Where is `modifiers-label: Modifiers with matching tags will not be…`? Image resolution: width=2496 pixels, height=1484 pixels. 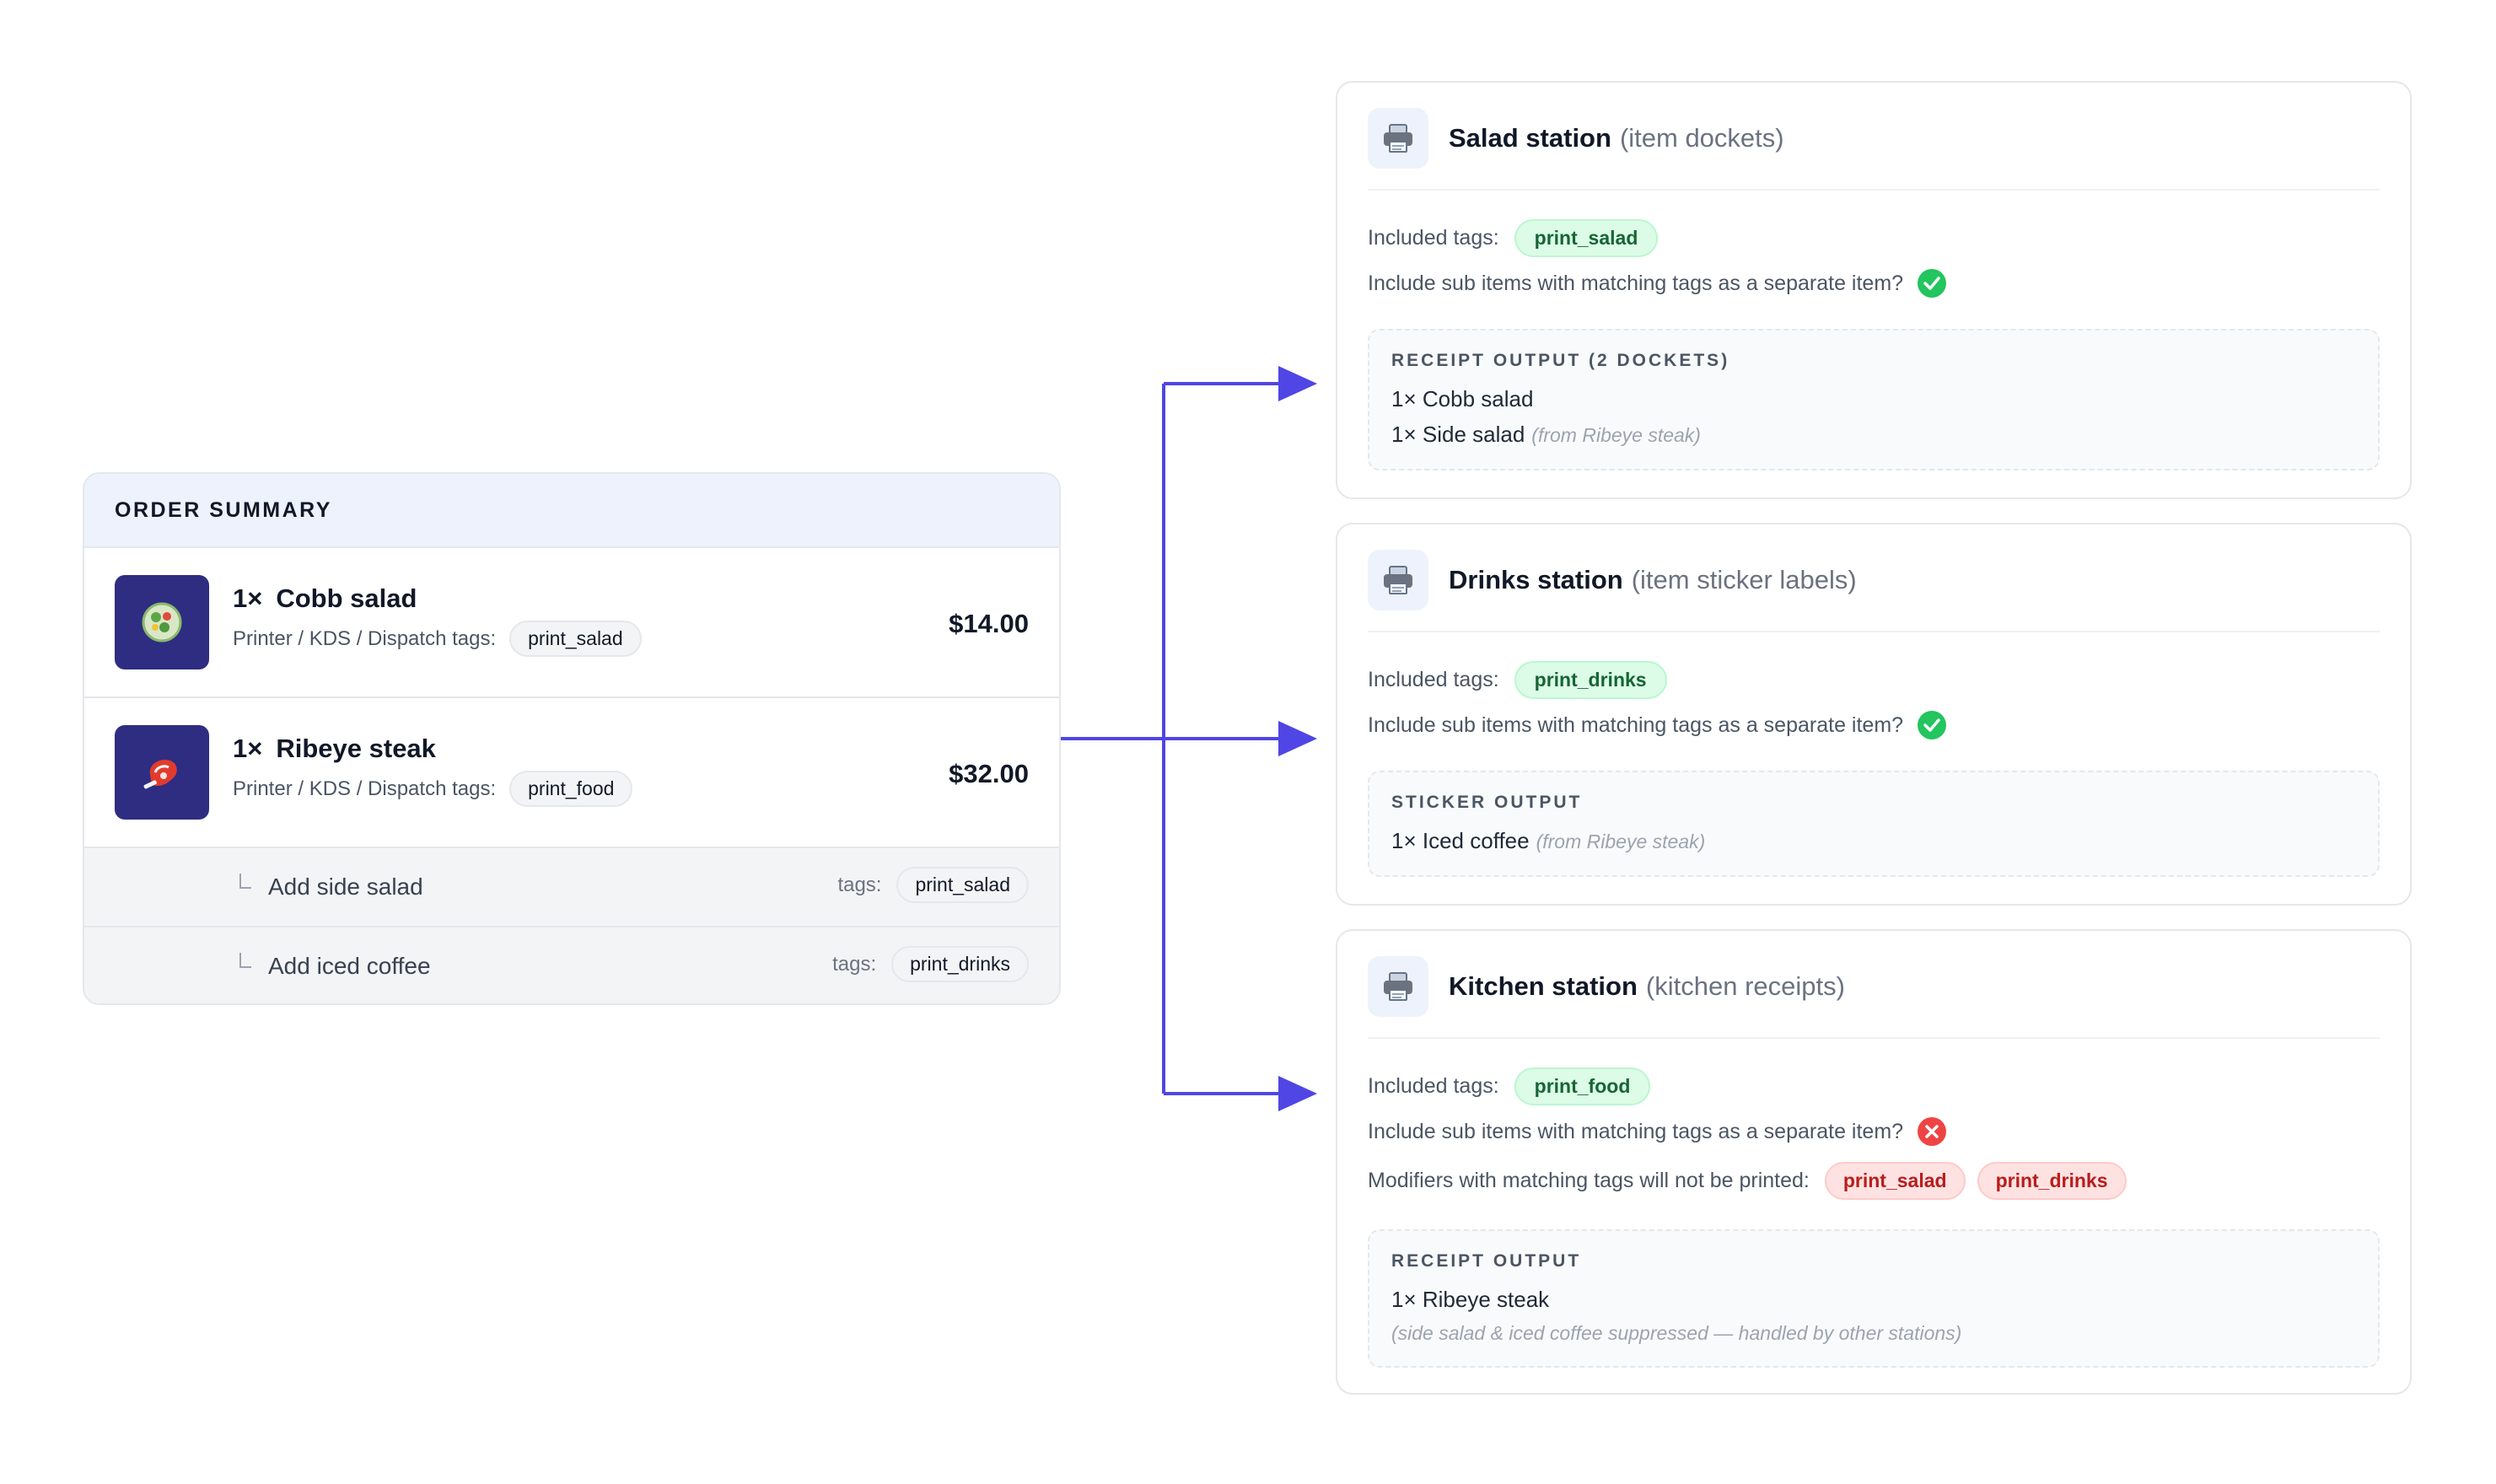
modifiers-label: Modifiers with matching tags will not be… is located at coordinates (1589, 1180).